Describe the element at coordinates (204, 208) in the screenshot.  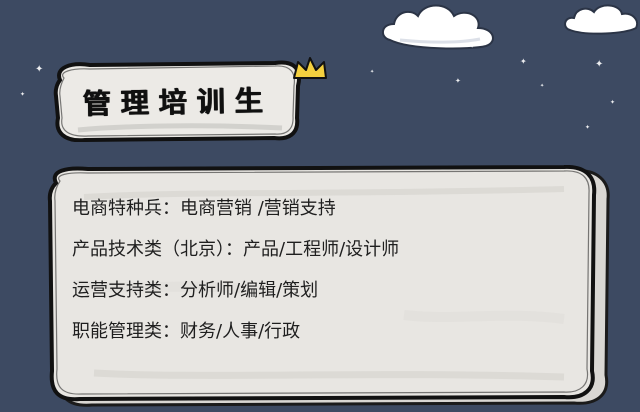
I see `position-line-ecommerce: 电商特种兵：电商营销 /营销支持` at that location.